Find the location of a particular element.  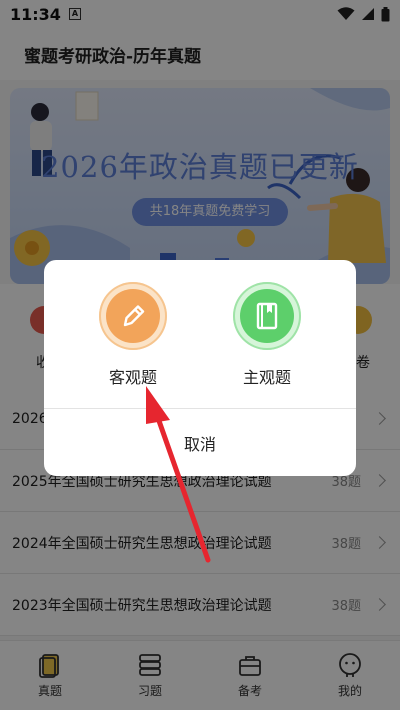

notebook-icon is located at coordinates (267, 316).